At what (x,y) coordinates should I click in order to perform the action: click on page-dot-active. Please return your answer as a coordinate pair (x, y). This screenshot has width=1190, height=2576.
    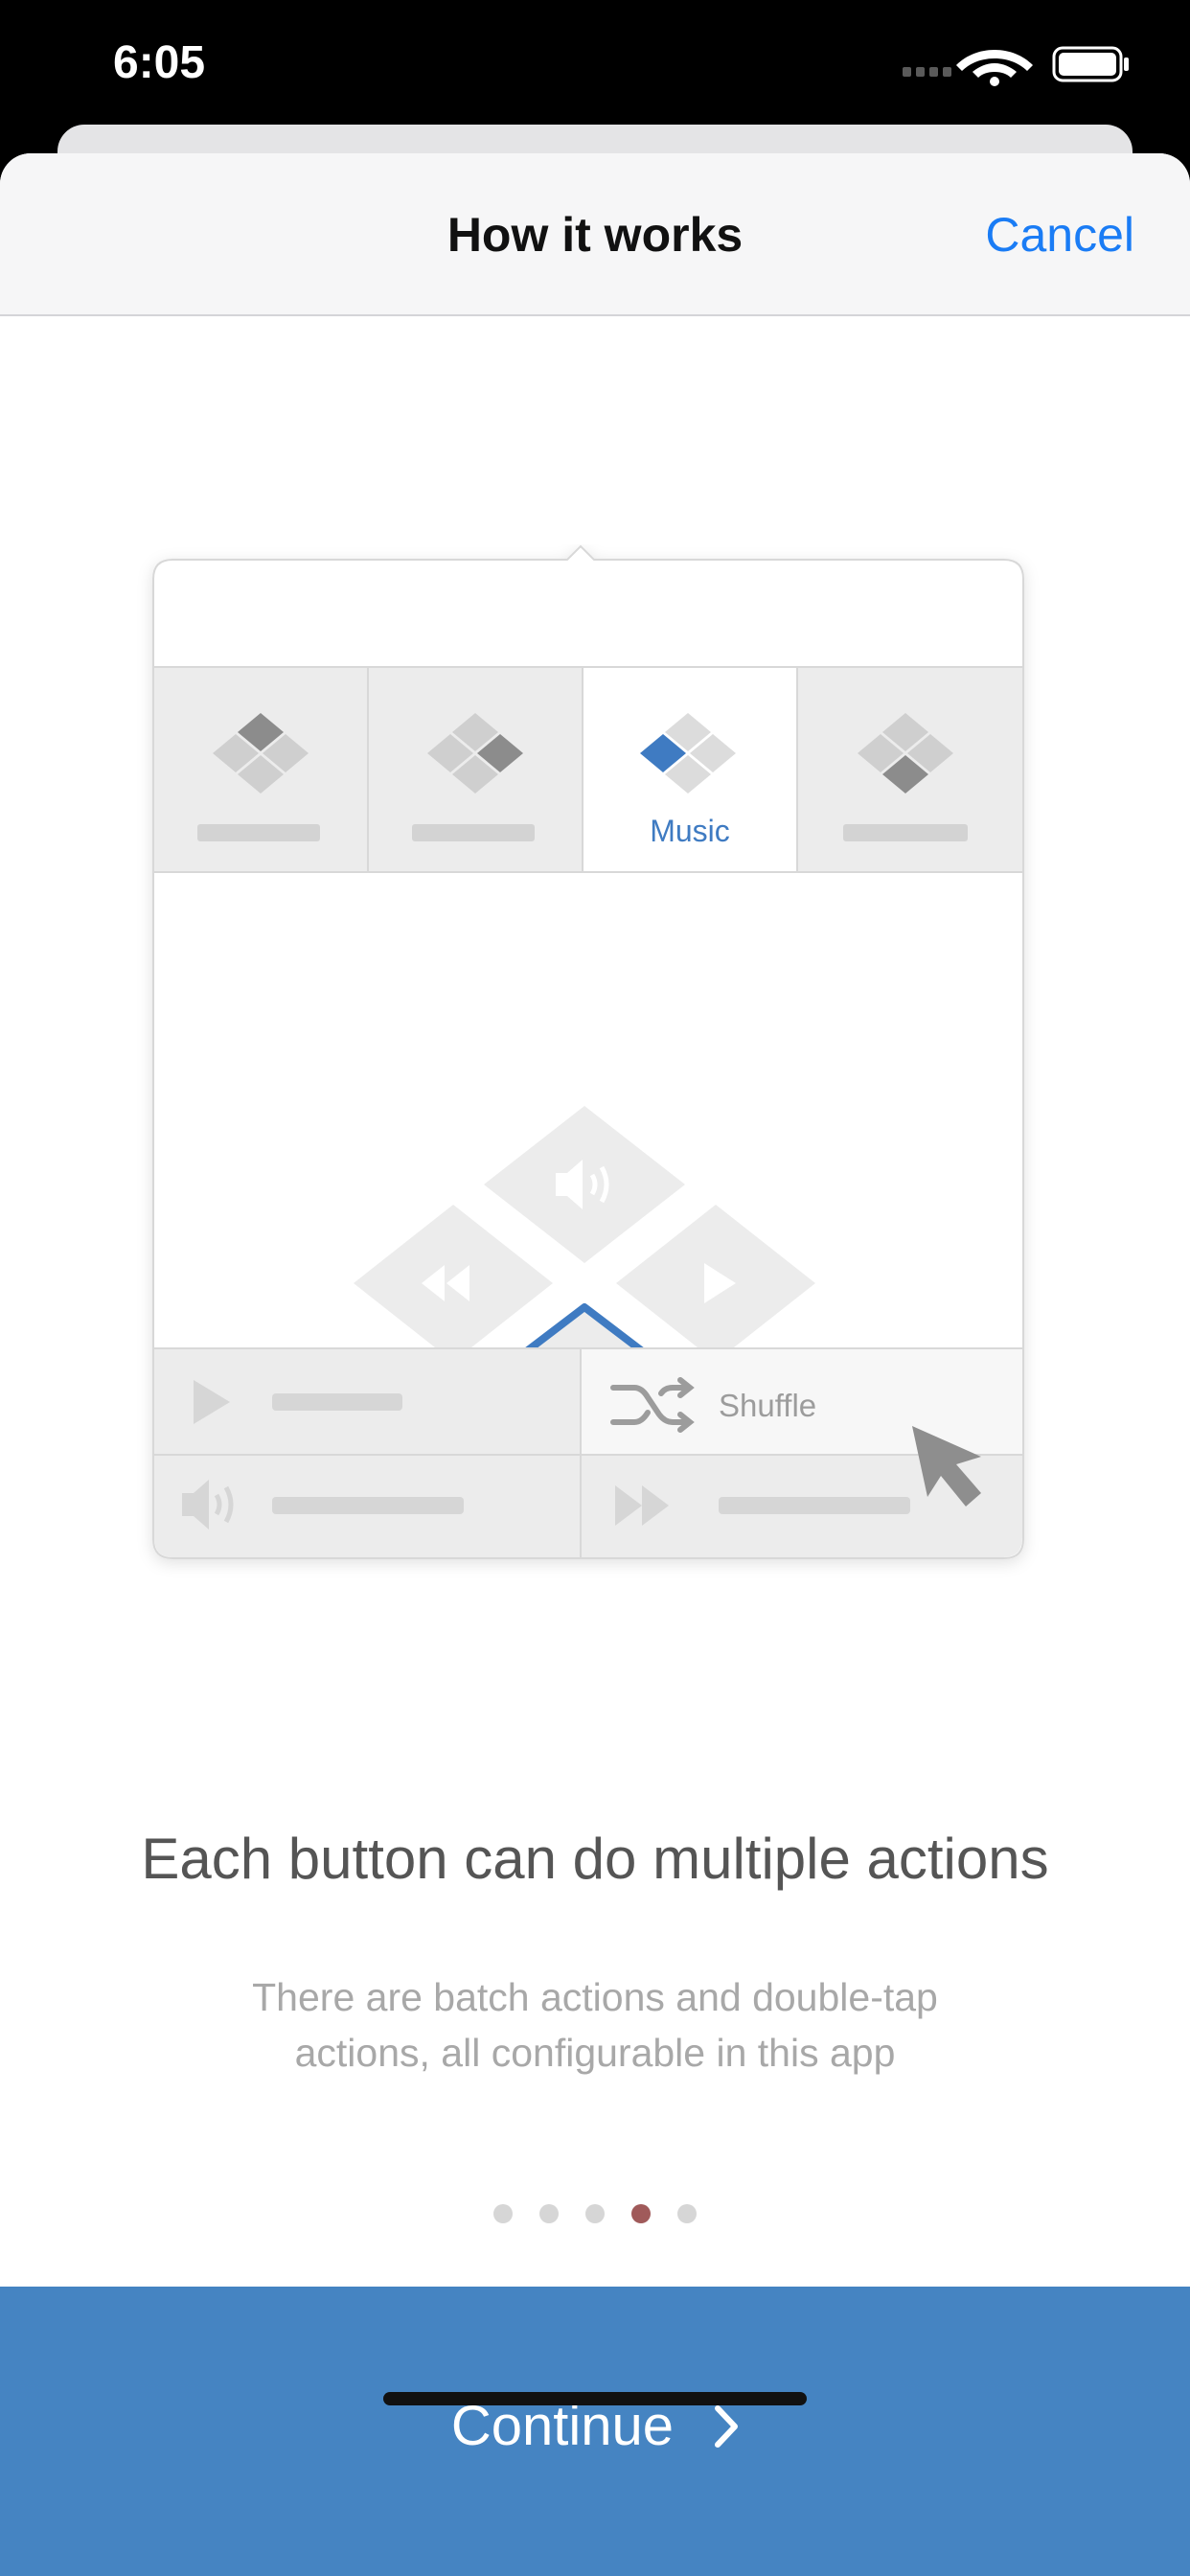
    Looking at the image, I should click on (641, 2213).